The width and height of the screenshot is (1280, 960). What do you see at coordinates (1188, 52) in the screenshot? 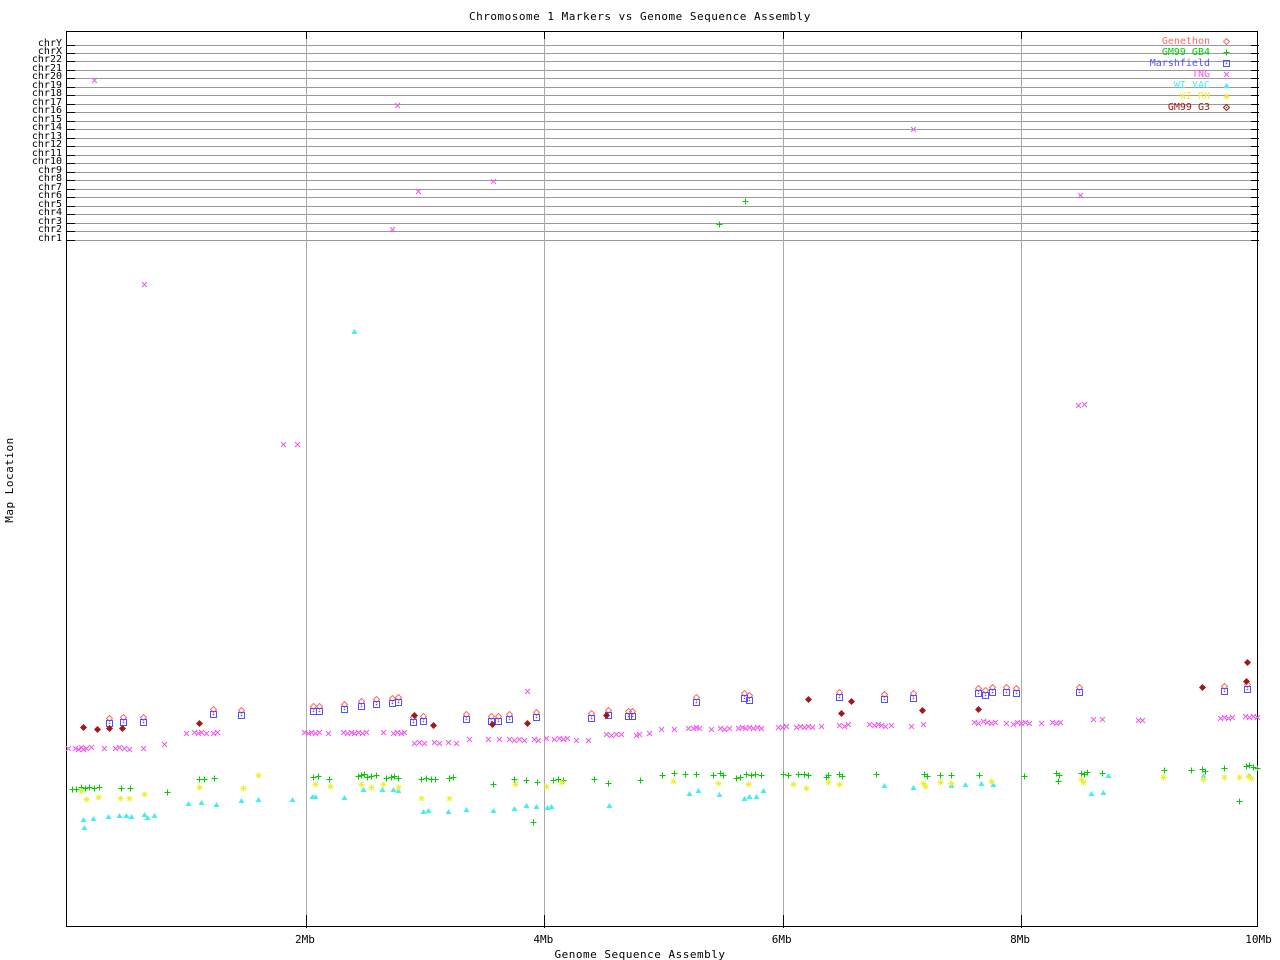
I see `legend-item-gm99-gb4: GM99 GB4` at bounding box center [1188, 52].